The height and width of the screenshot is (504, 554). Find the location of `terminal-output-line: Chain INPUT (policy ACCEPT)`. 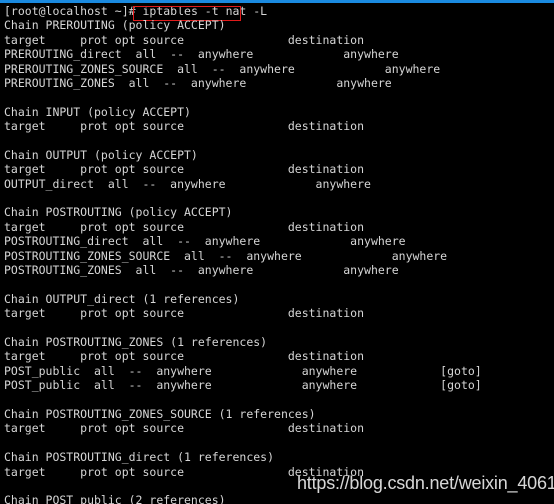

terminal-output-line: Chain INPUT (policy ACCEPT) is located at coordinates (97, 111).